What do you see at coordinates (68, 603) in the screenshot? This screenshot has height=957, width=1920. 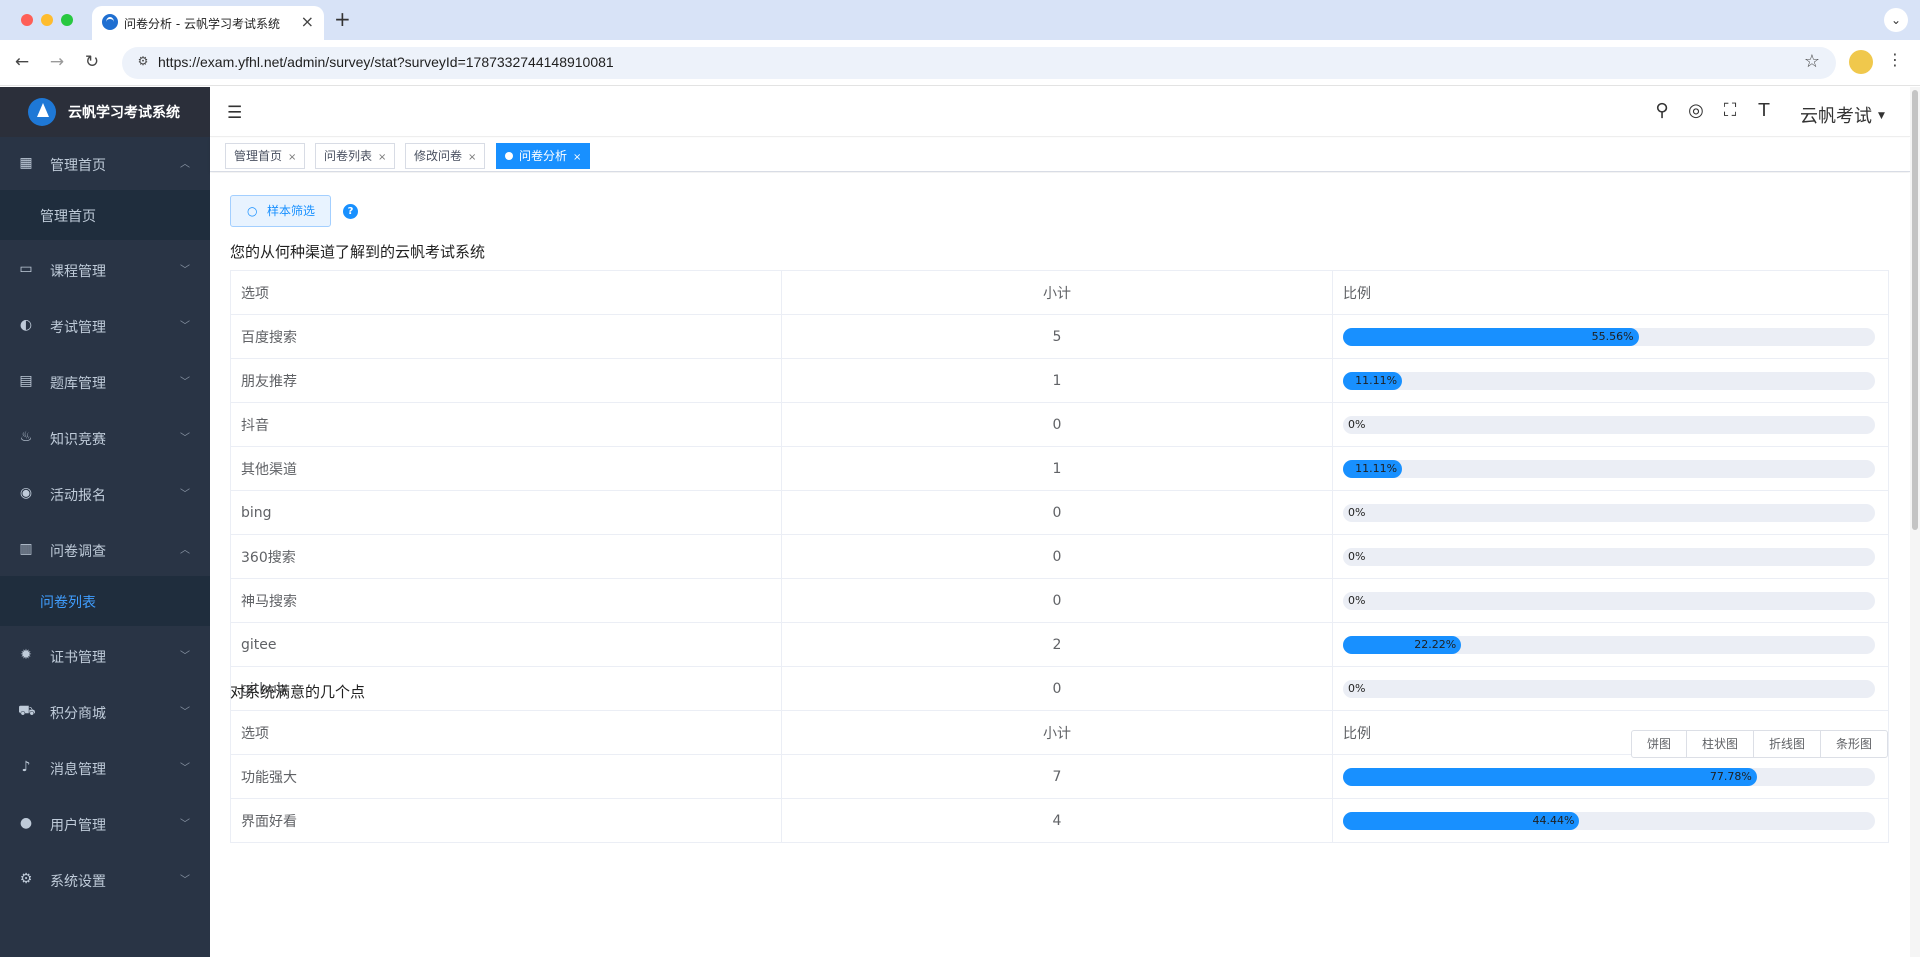 I see `sidebar-subitem-label: 问卷列表` at bounding box center [68, 603].